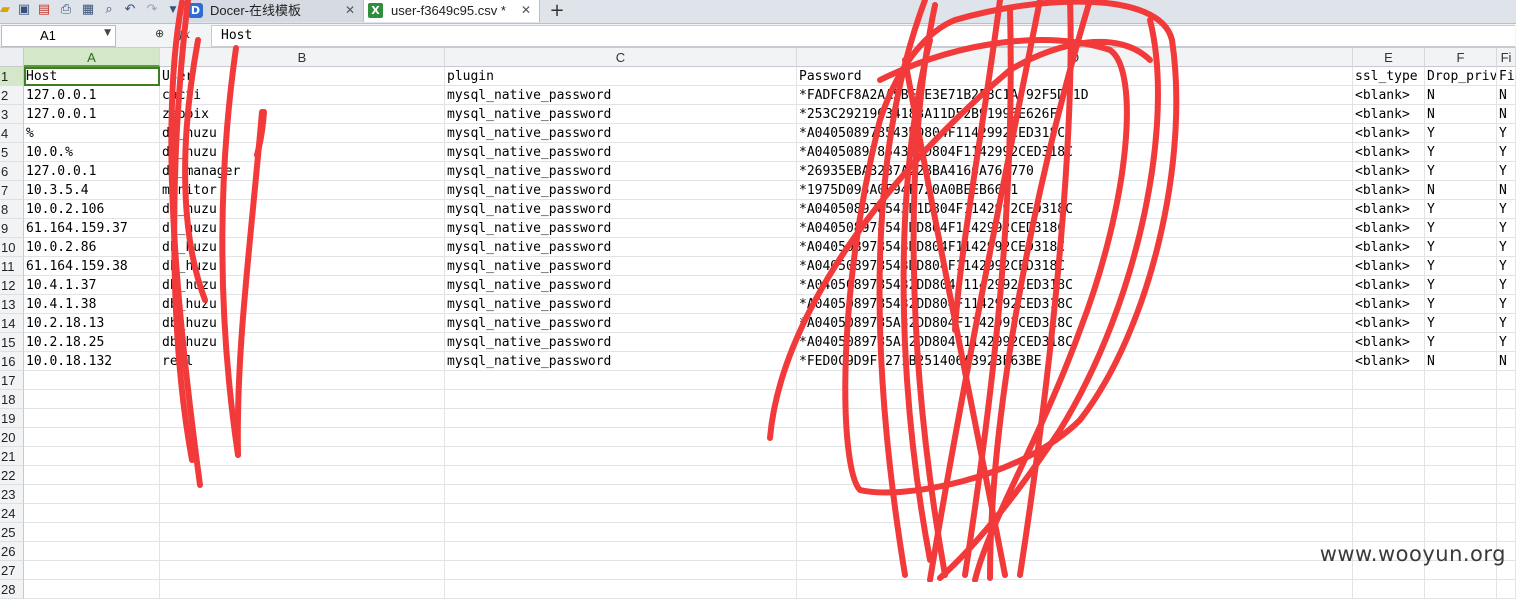 The height and width of the screenshot is (599, 1516). Describe the element at coordinates (12, 551) in the screenshot. I see `row-header: 26` at that location.